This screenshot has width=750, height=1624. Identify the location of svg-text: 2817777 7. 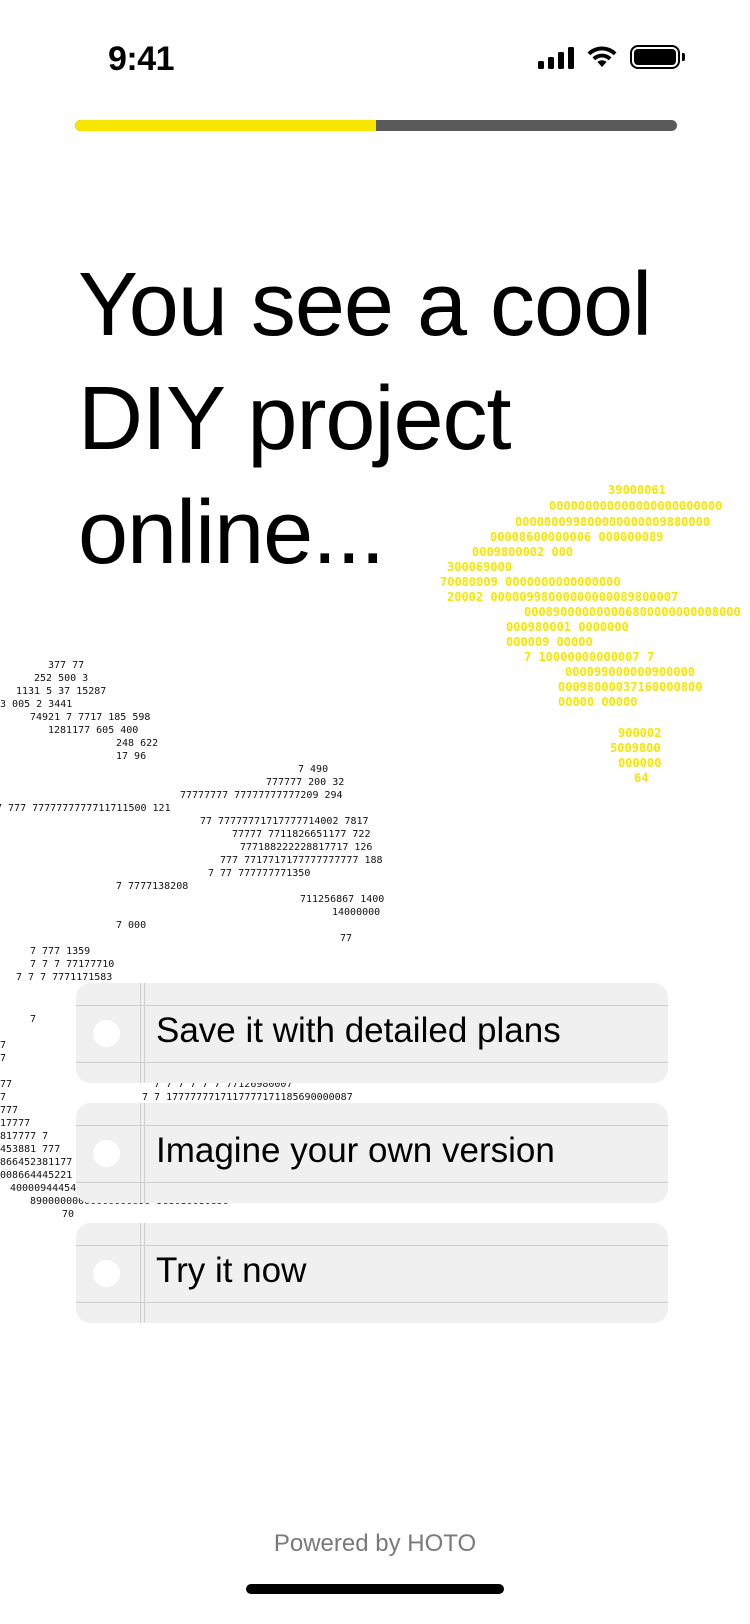
(24, 1136).